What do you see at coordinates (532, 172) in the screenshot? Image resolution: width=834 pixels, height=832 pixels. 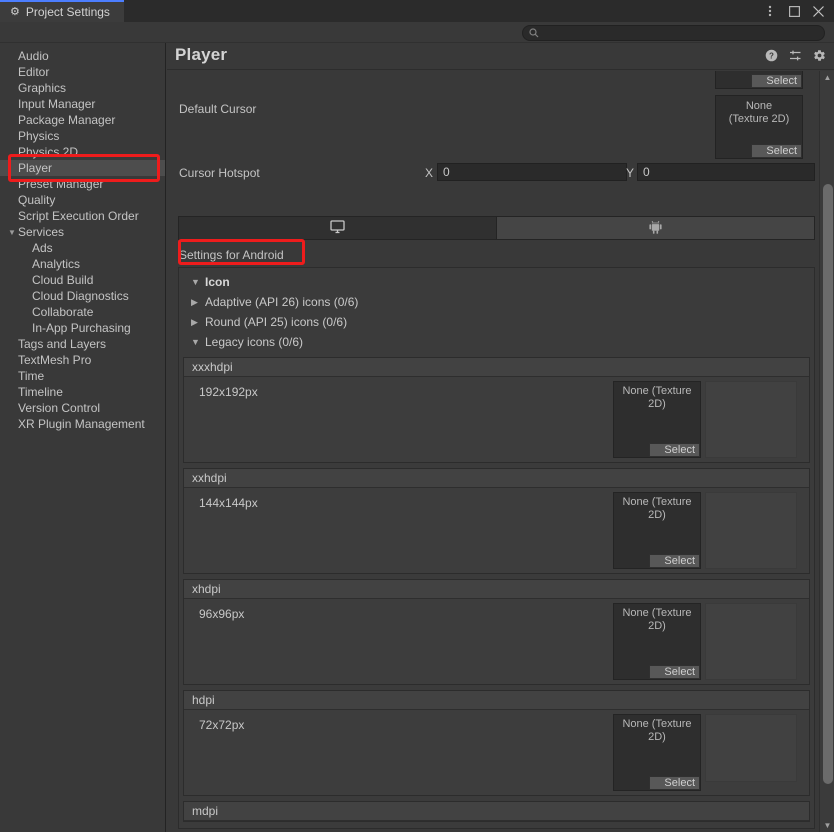 I see `hotspot-x-input: 0` at bounding box center [532, 172].